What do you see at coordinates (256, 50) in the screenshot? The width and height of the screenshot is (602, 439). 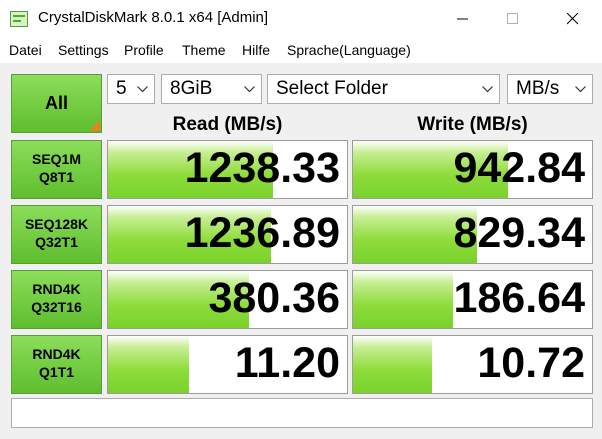 I see `menu-hilfe: Hilfe` at bounding box center [256, 50].